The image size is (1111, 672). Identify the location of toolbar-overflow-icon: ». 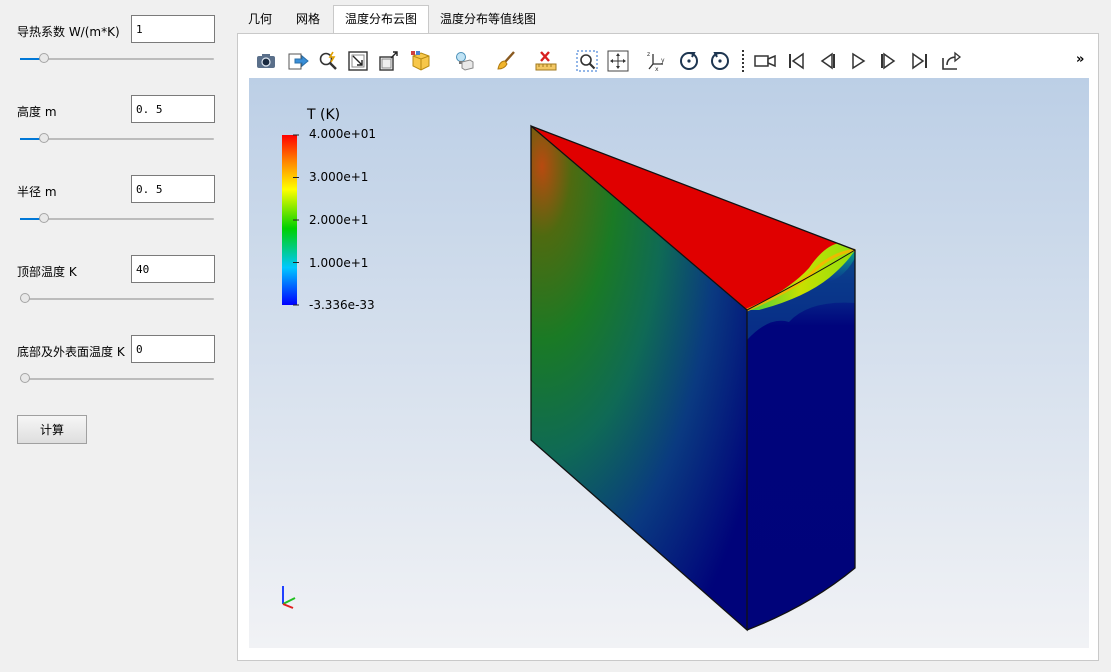
(1080, 59).